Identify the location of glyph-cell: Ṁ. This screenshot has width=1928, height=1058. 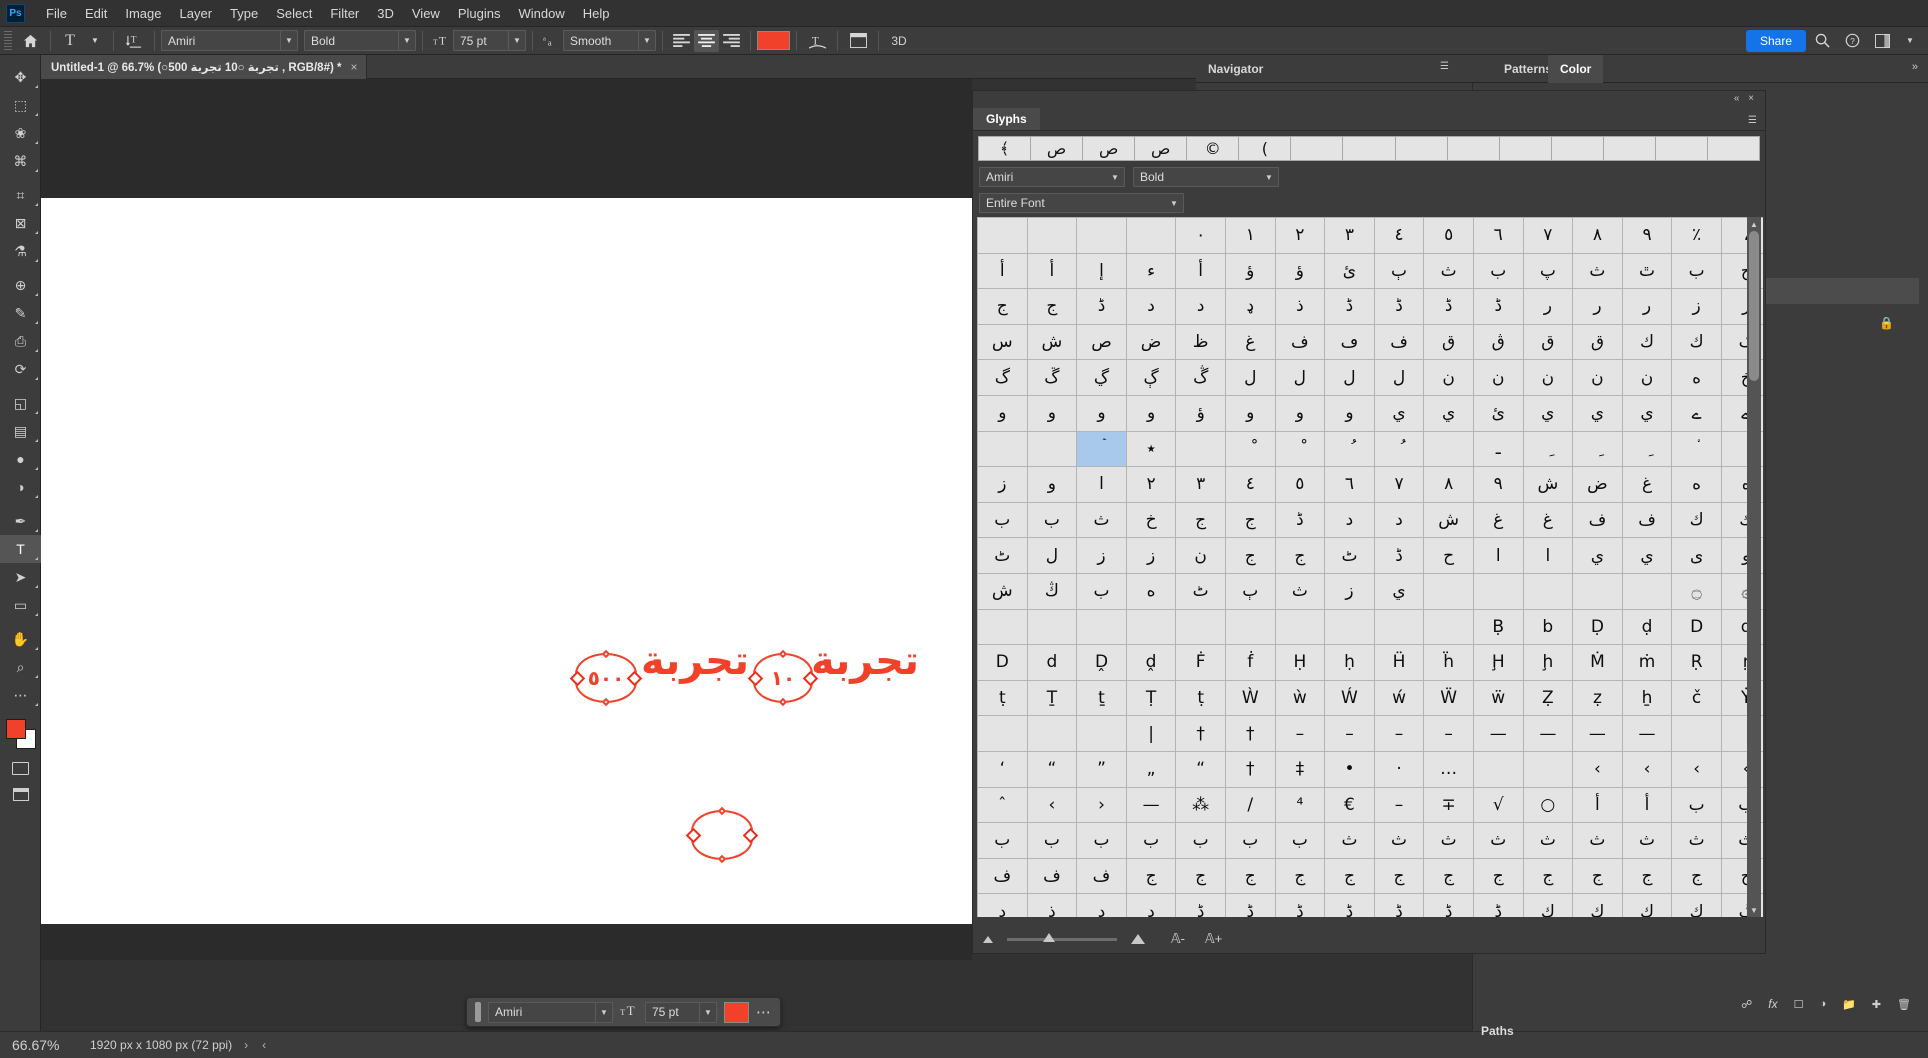
(1597, 662).